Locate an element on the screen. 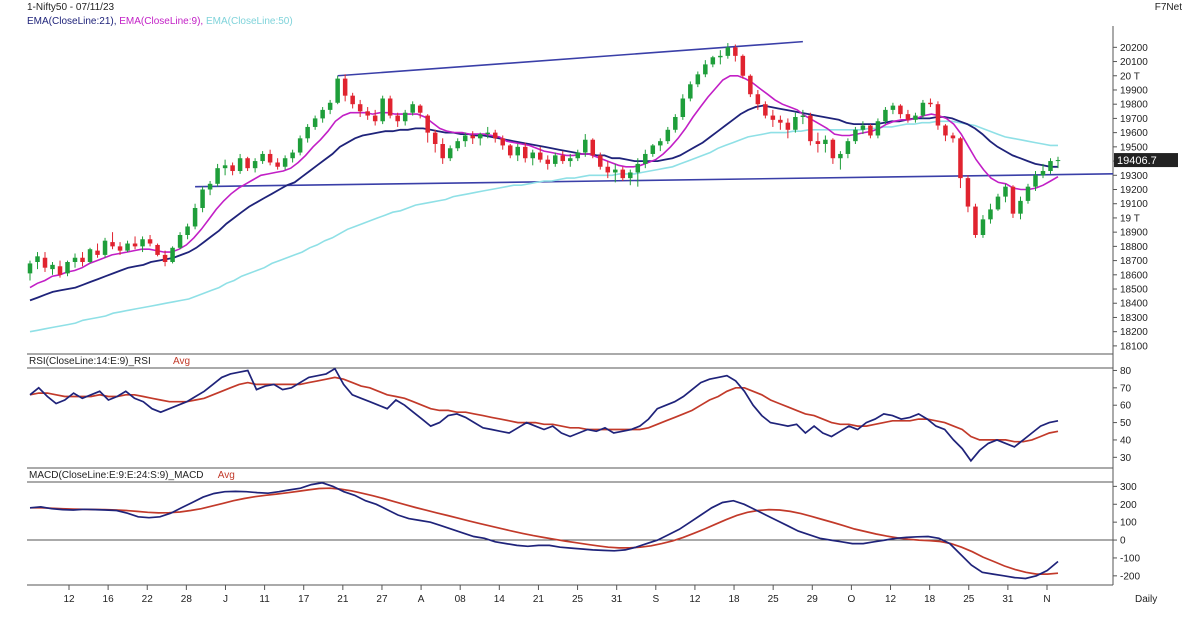 The image size is (1192, 628). rsi-panel-label: RSI(CloseLine:14:E:9)_RSI is located at coordinates (90, 361).